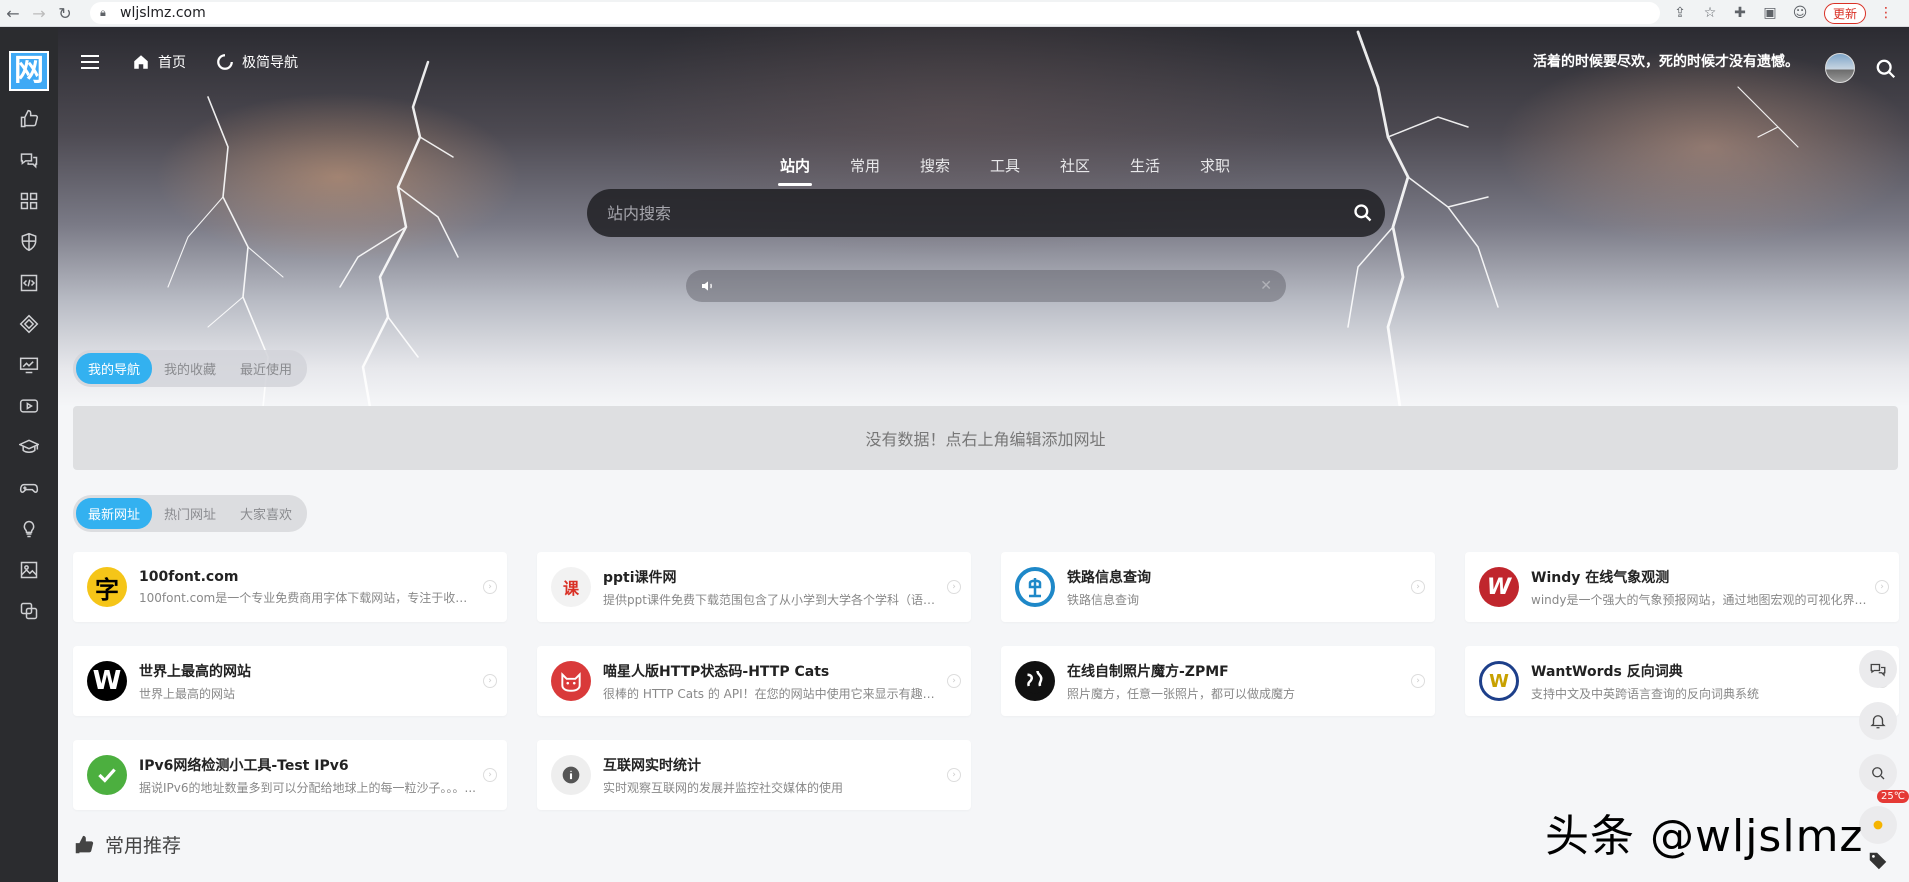 The height and width of the screenshot is (882, 1909). I want to click on diamond-nodes-icon, so click(29, 324).